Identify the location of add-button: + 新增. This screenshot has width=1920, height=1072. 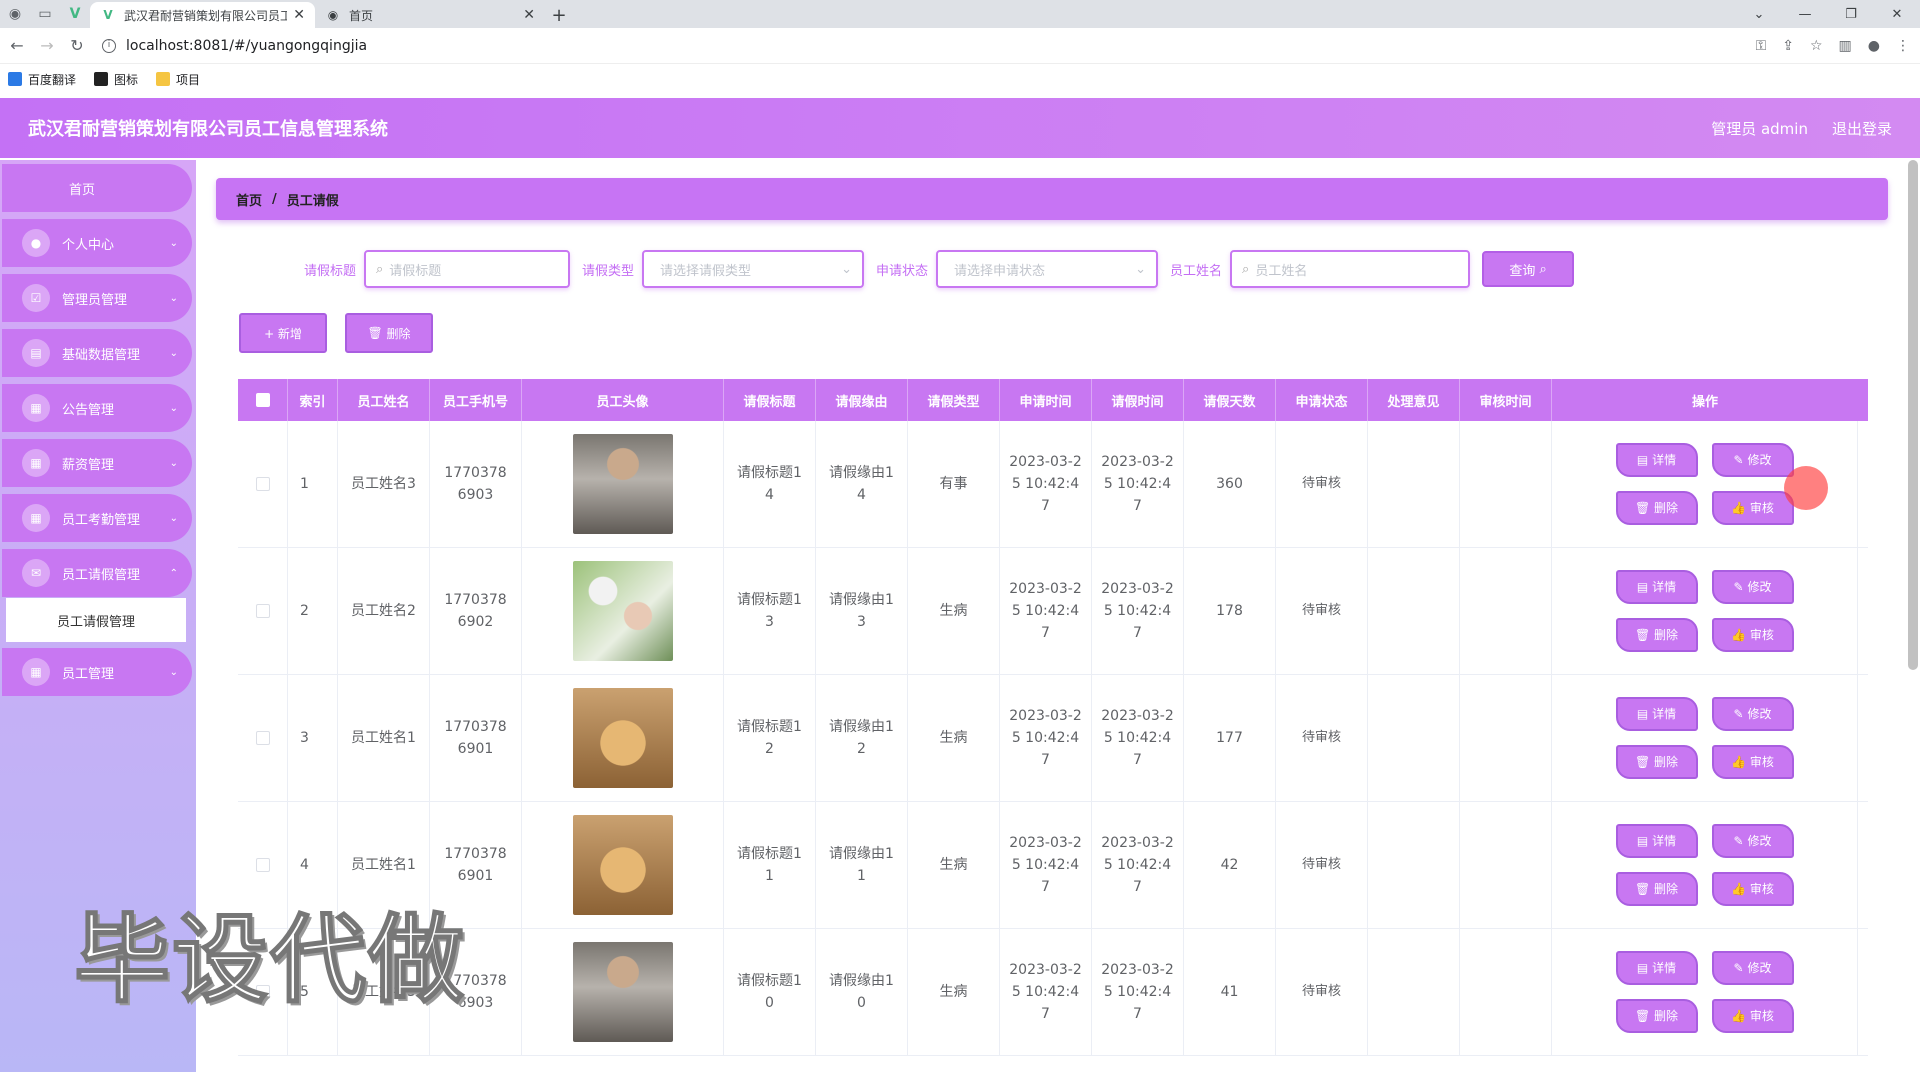
(283, 333).